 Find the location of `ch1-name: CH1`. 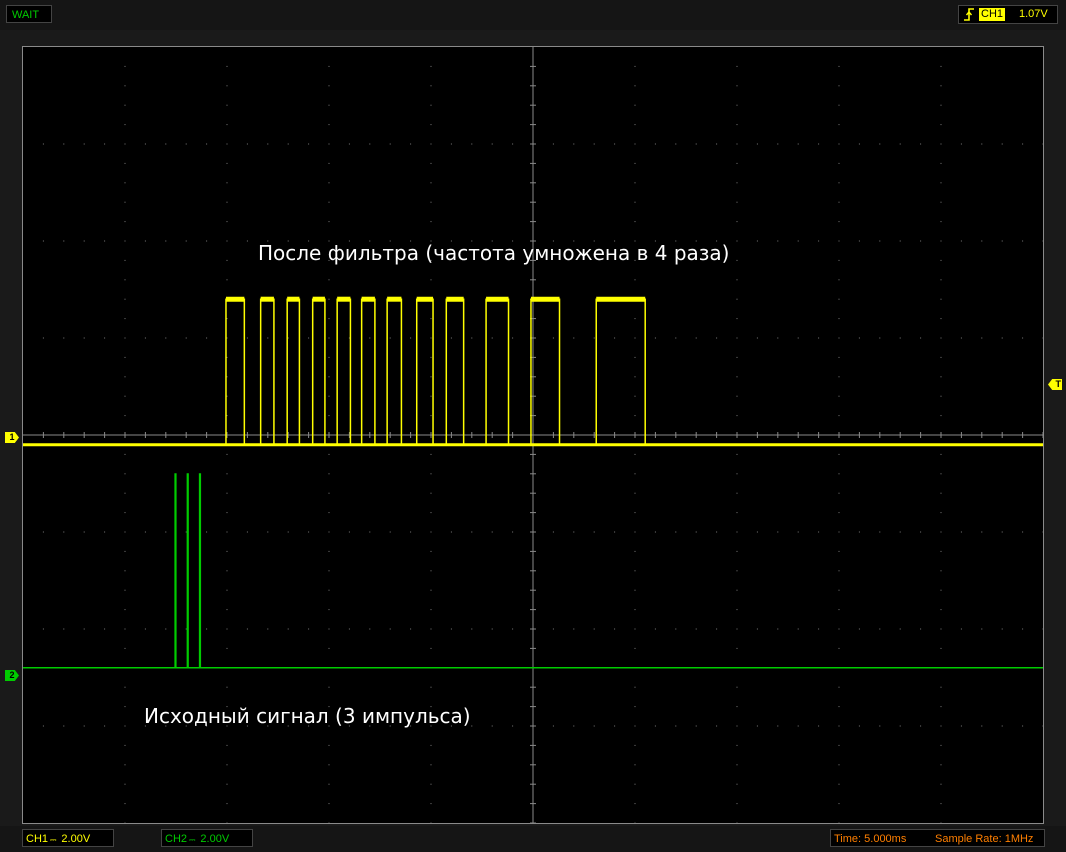

ch1-name: CH1 is located at coordinates (37, 839).